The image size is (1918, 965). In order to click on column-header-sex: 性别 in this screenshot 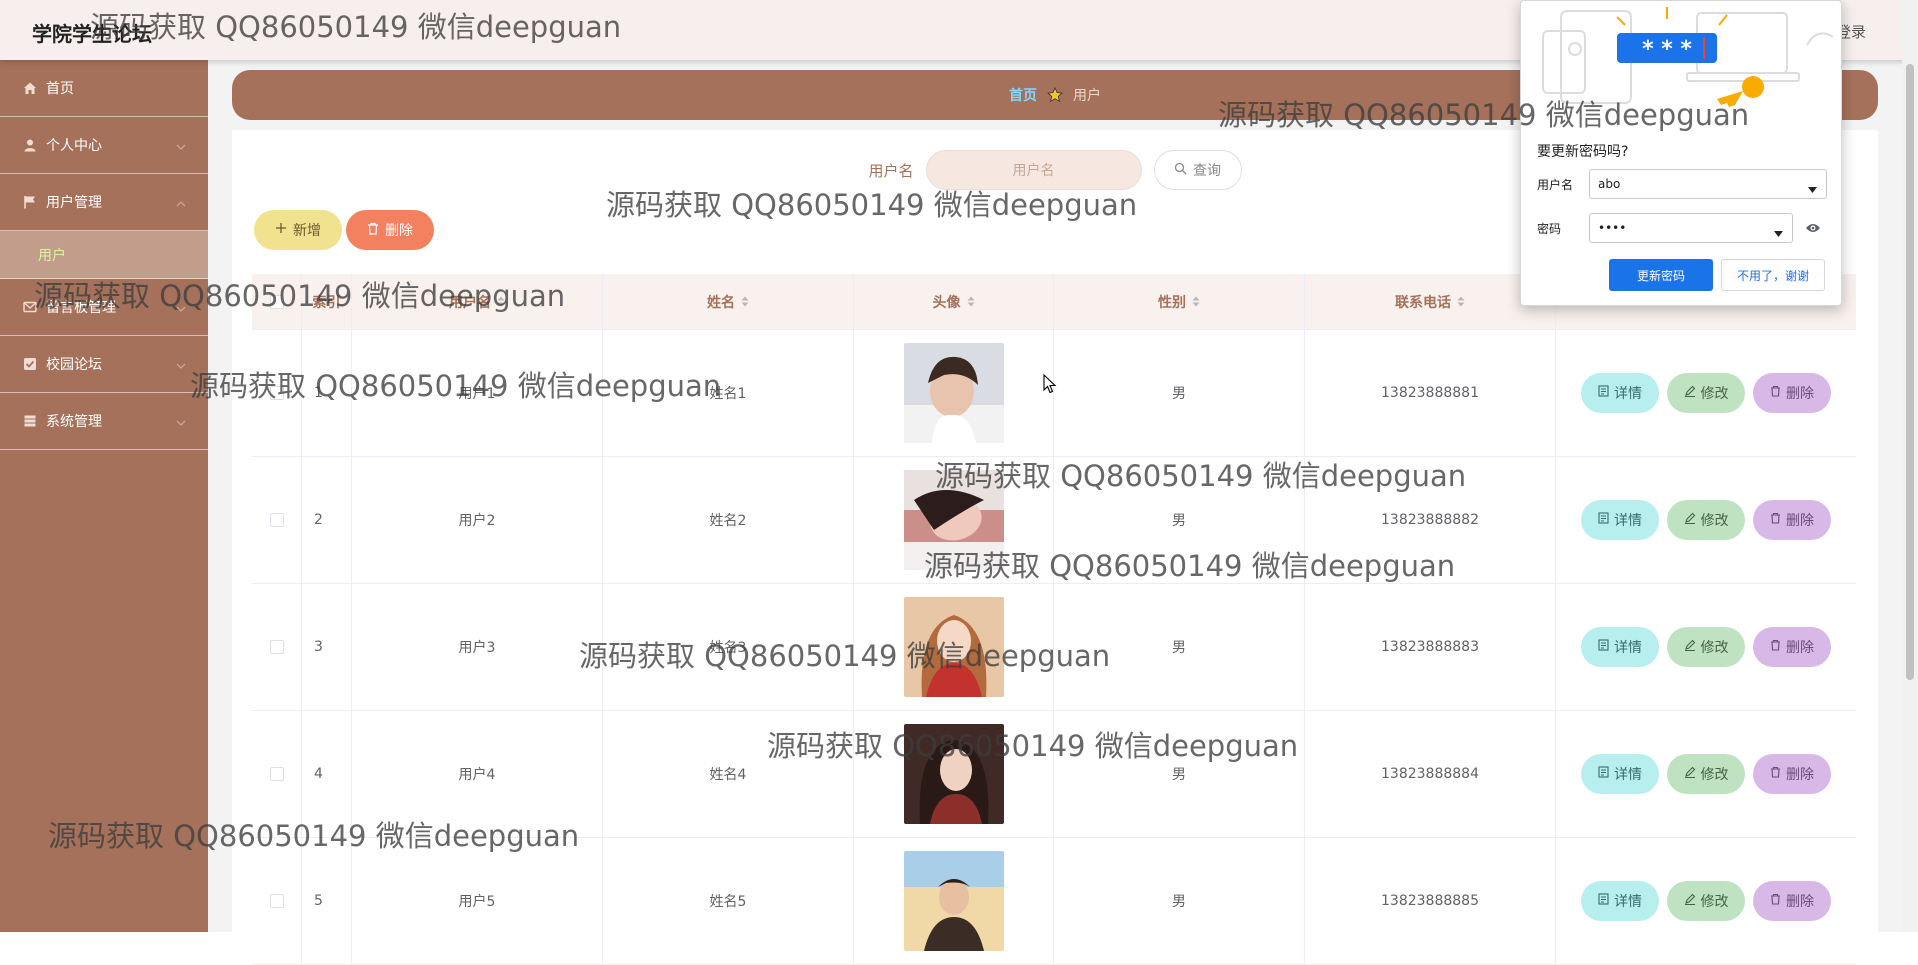, I will do `click(1179, 301)`.